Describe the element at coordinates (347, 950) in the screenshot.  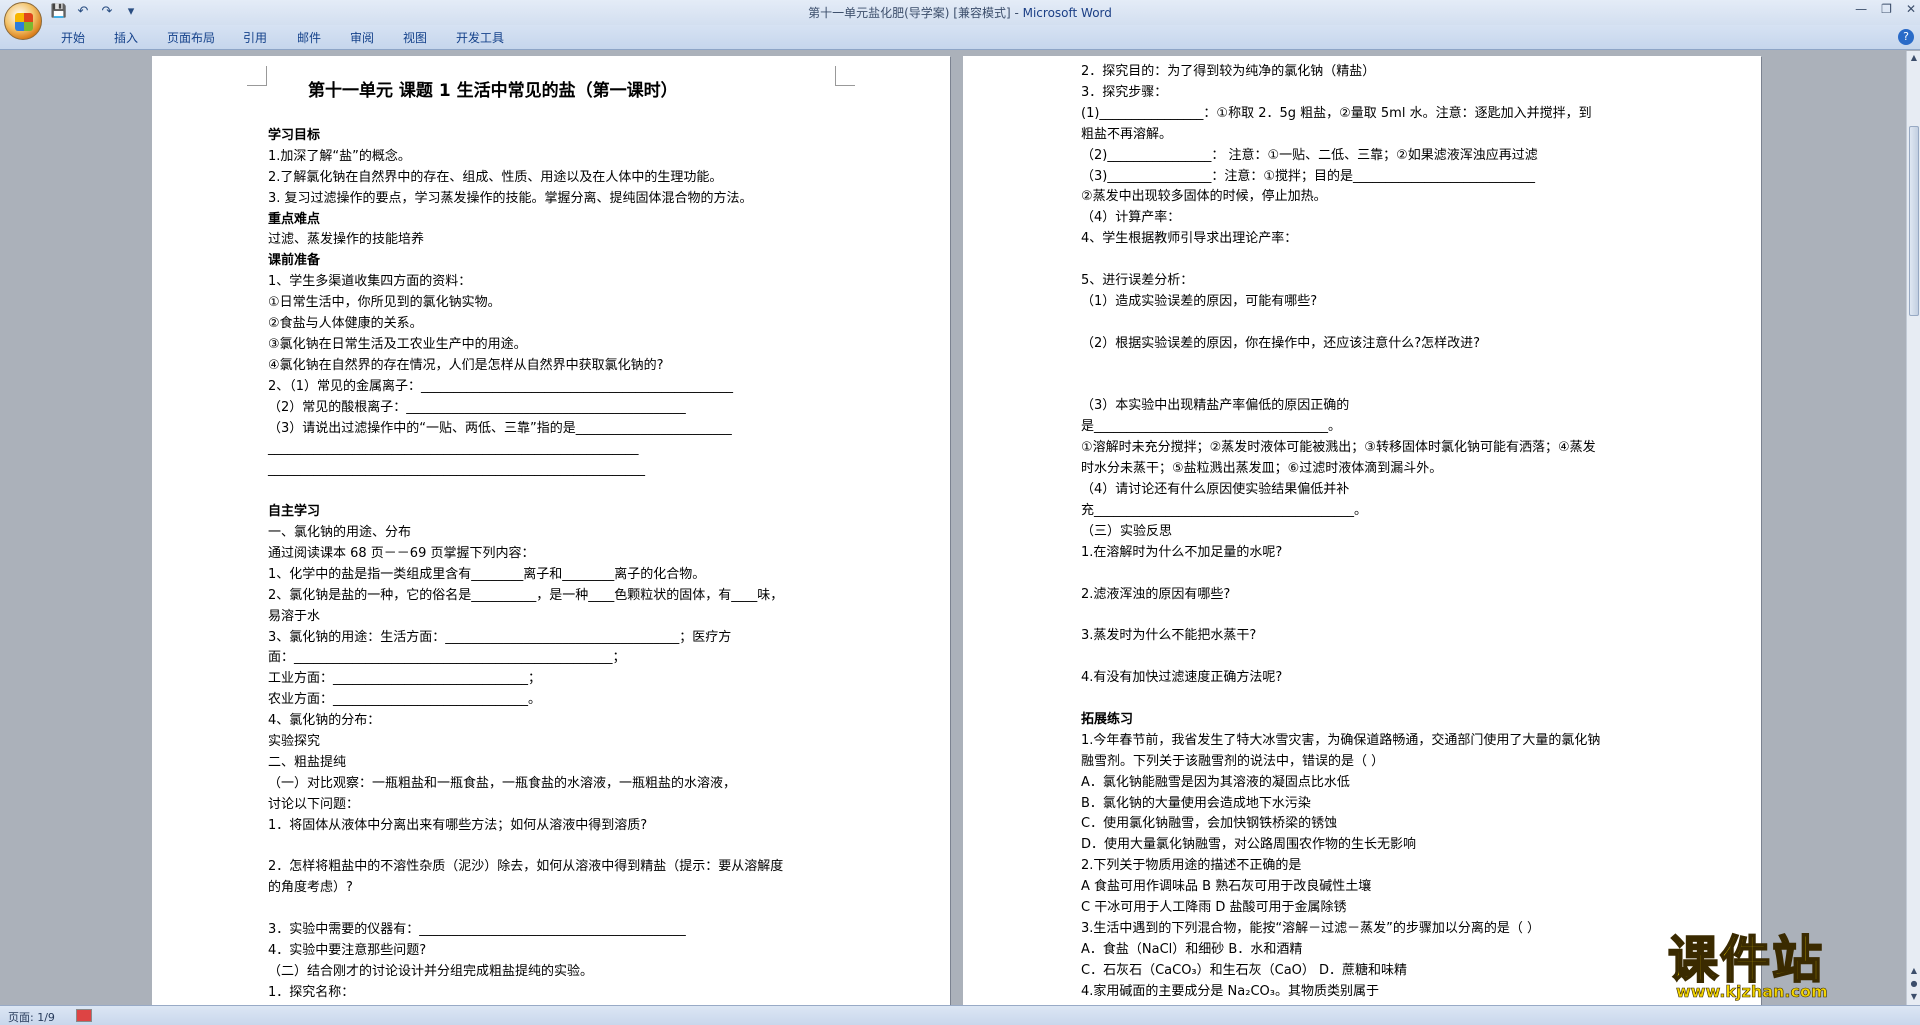
I see `text-line: 4．实验中要注意那些问题?` at that location.